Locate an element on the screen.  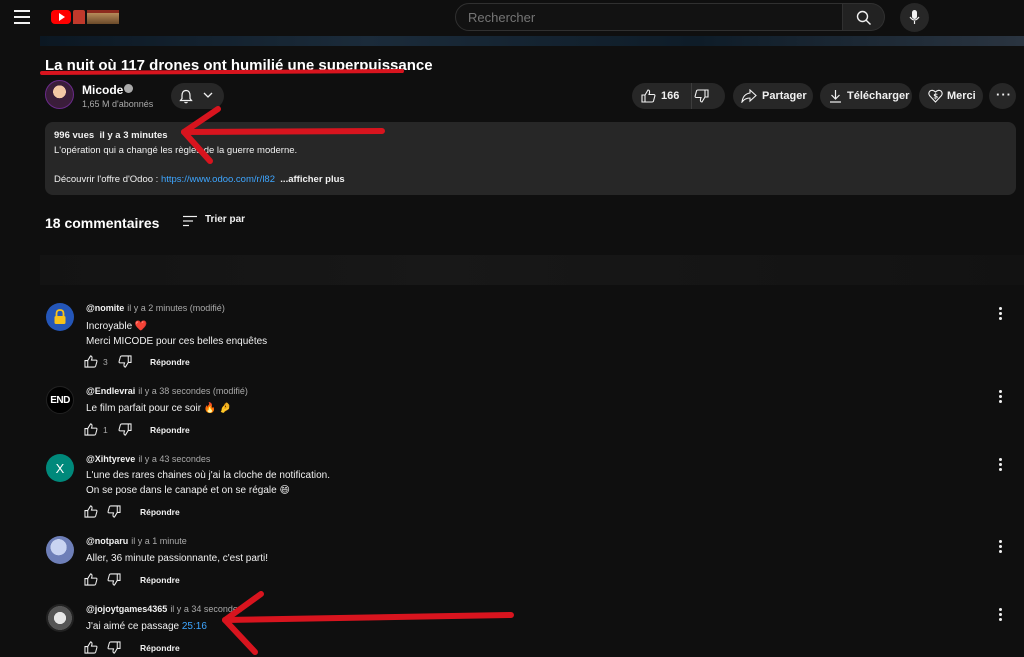
chevron-down-icon is located at coordinates (208, 95).